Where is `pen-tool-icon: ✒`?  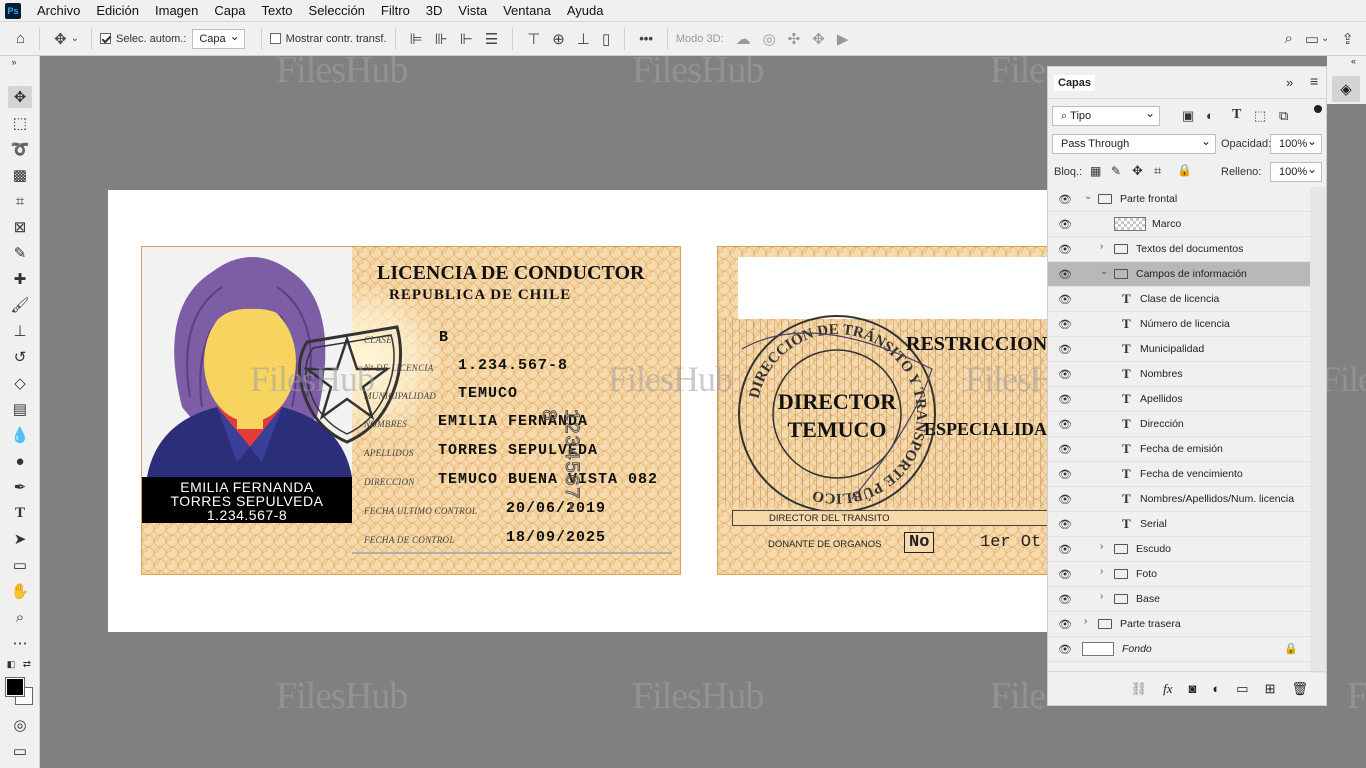 pen-tool-icon: ✒ is located at coordinates (20, 487).